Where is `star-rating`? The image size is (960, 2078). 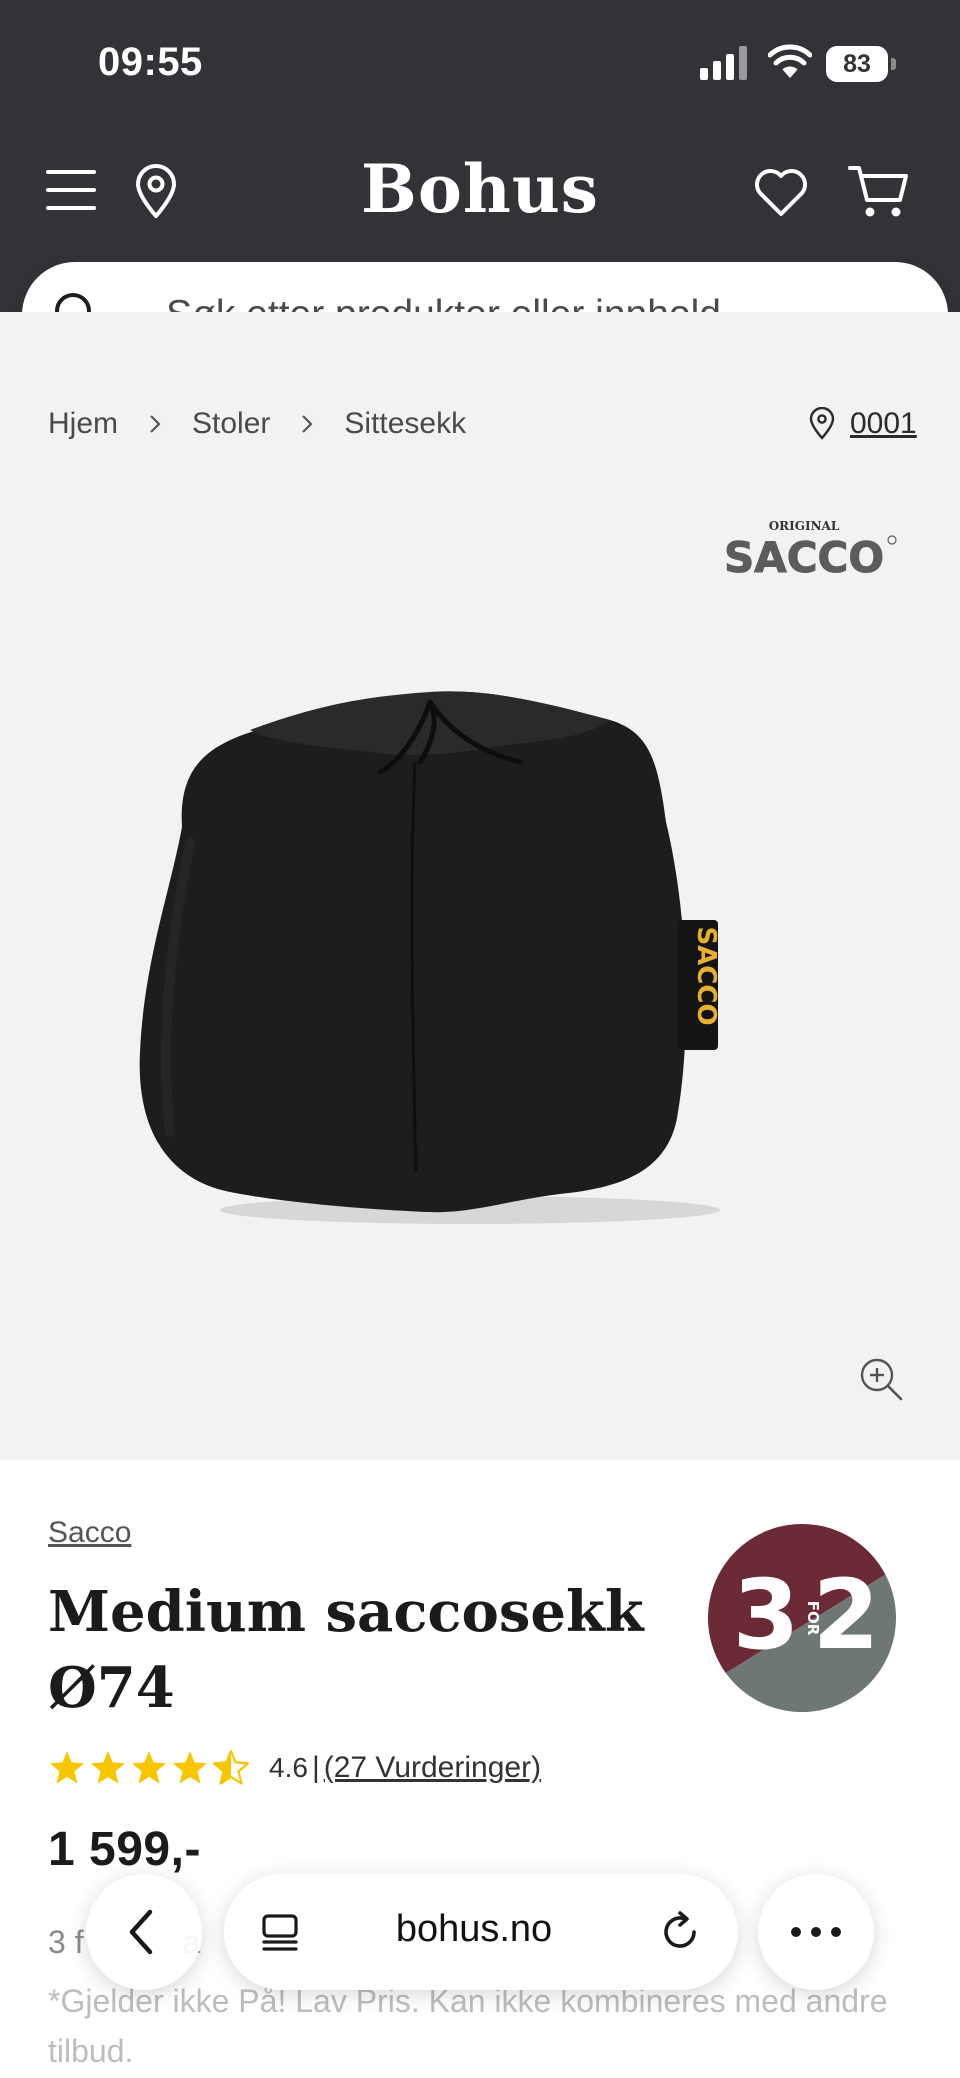 star-rating is located at coordinates (150, 1768).